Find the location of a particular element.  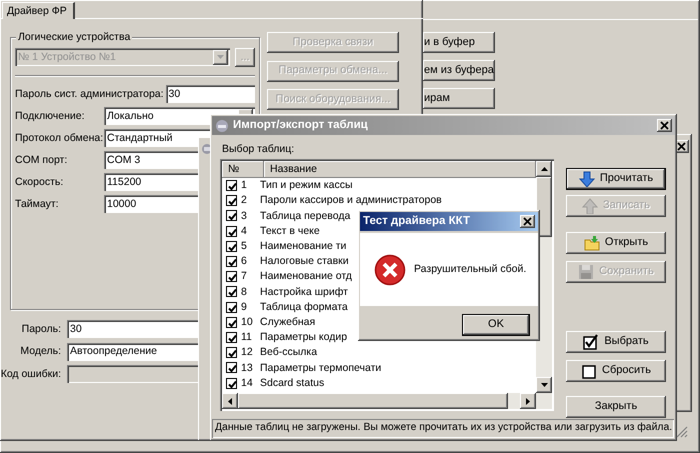

tab: Драйвер ФР is located at coordinates (38, 10).